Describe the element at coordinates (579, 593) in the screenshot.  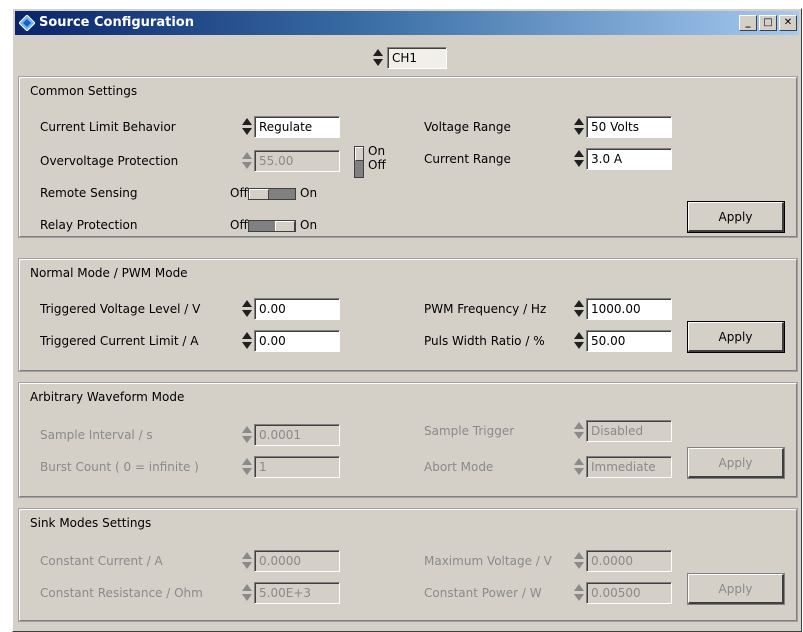
I see `const-power-spinner` at that location.